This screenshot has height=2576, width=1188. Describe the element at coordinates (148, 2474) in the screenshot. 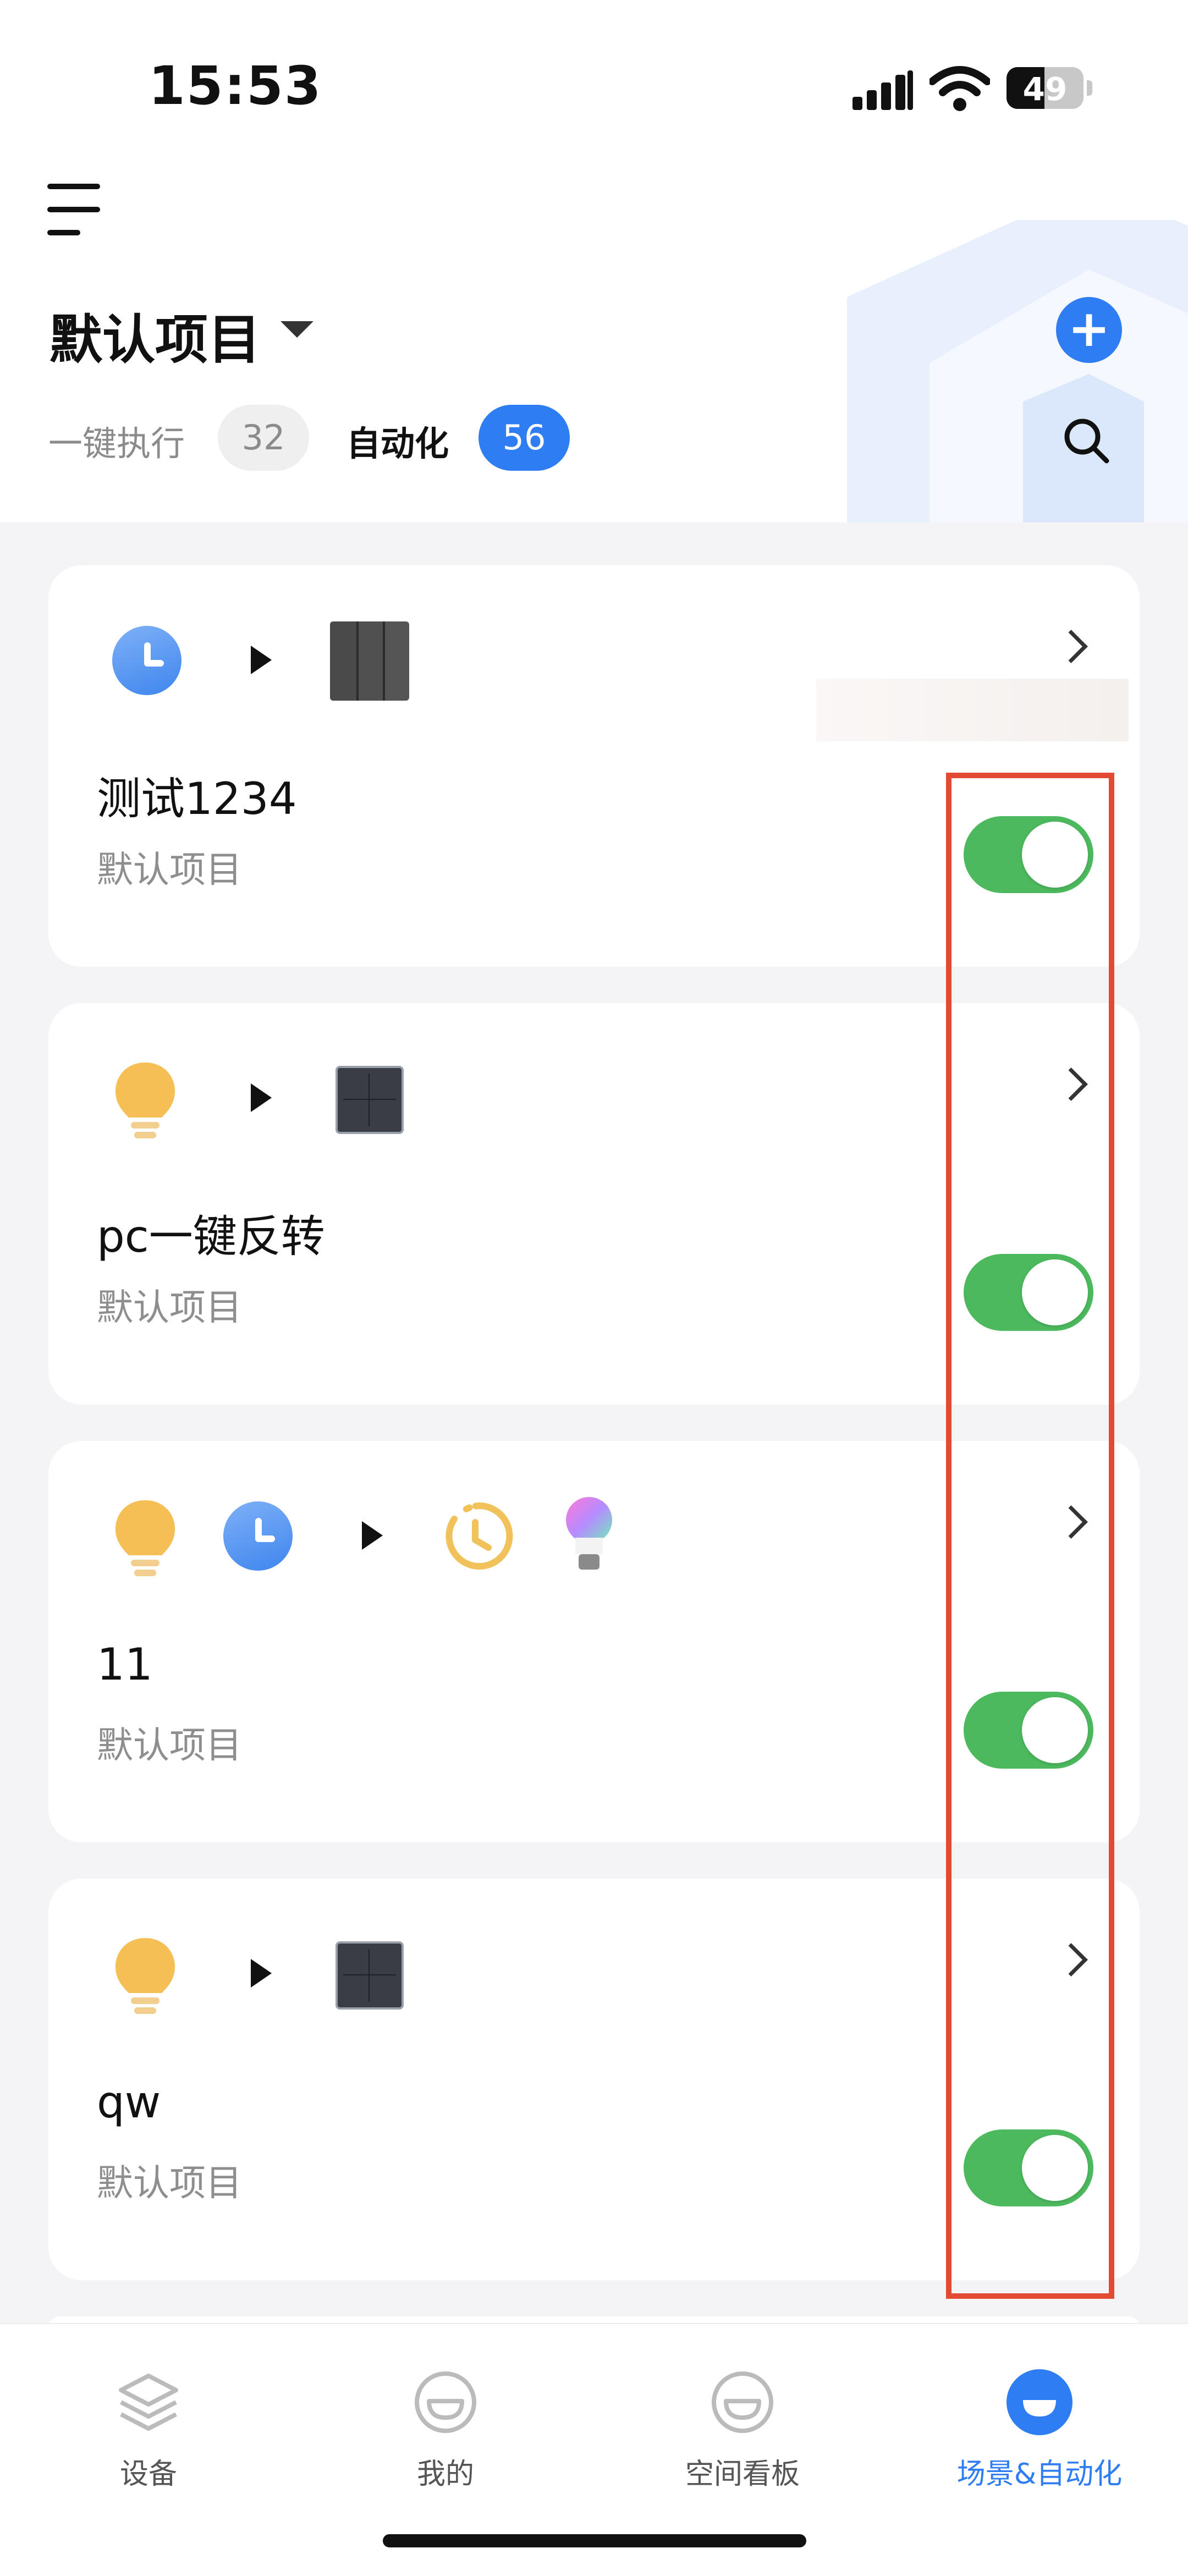

I see `nav-label: 设备` at that location.